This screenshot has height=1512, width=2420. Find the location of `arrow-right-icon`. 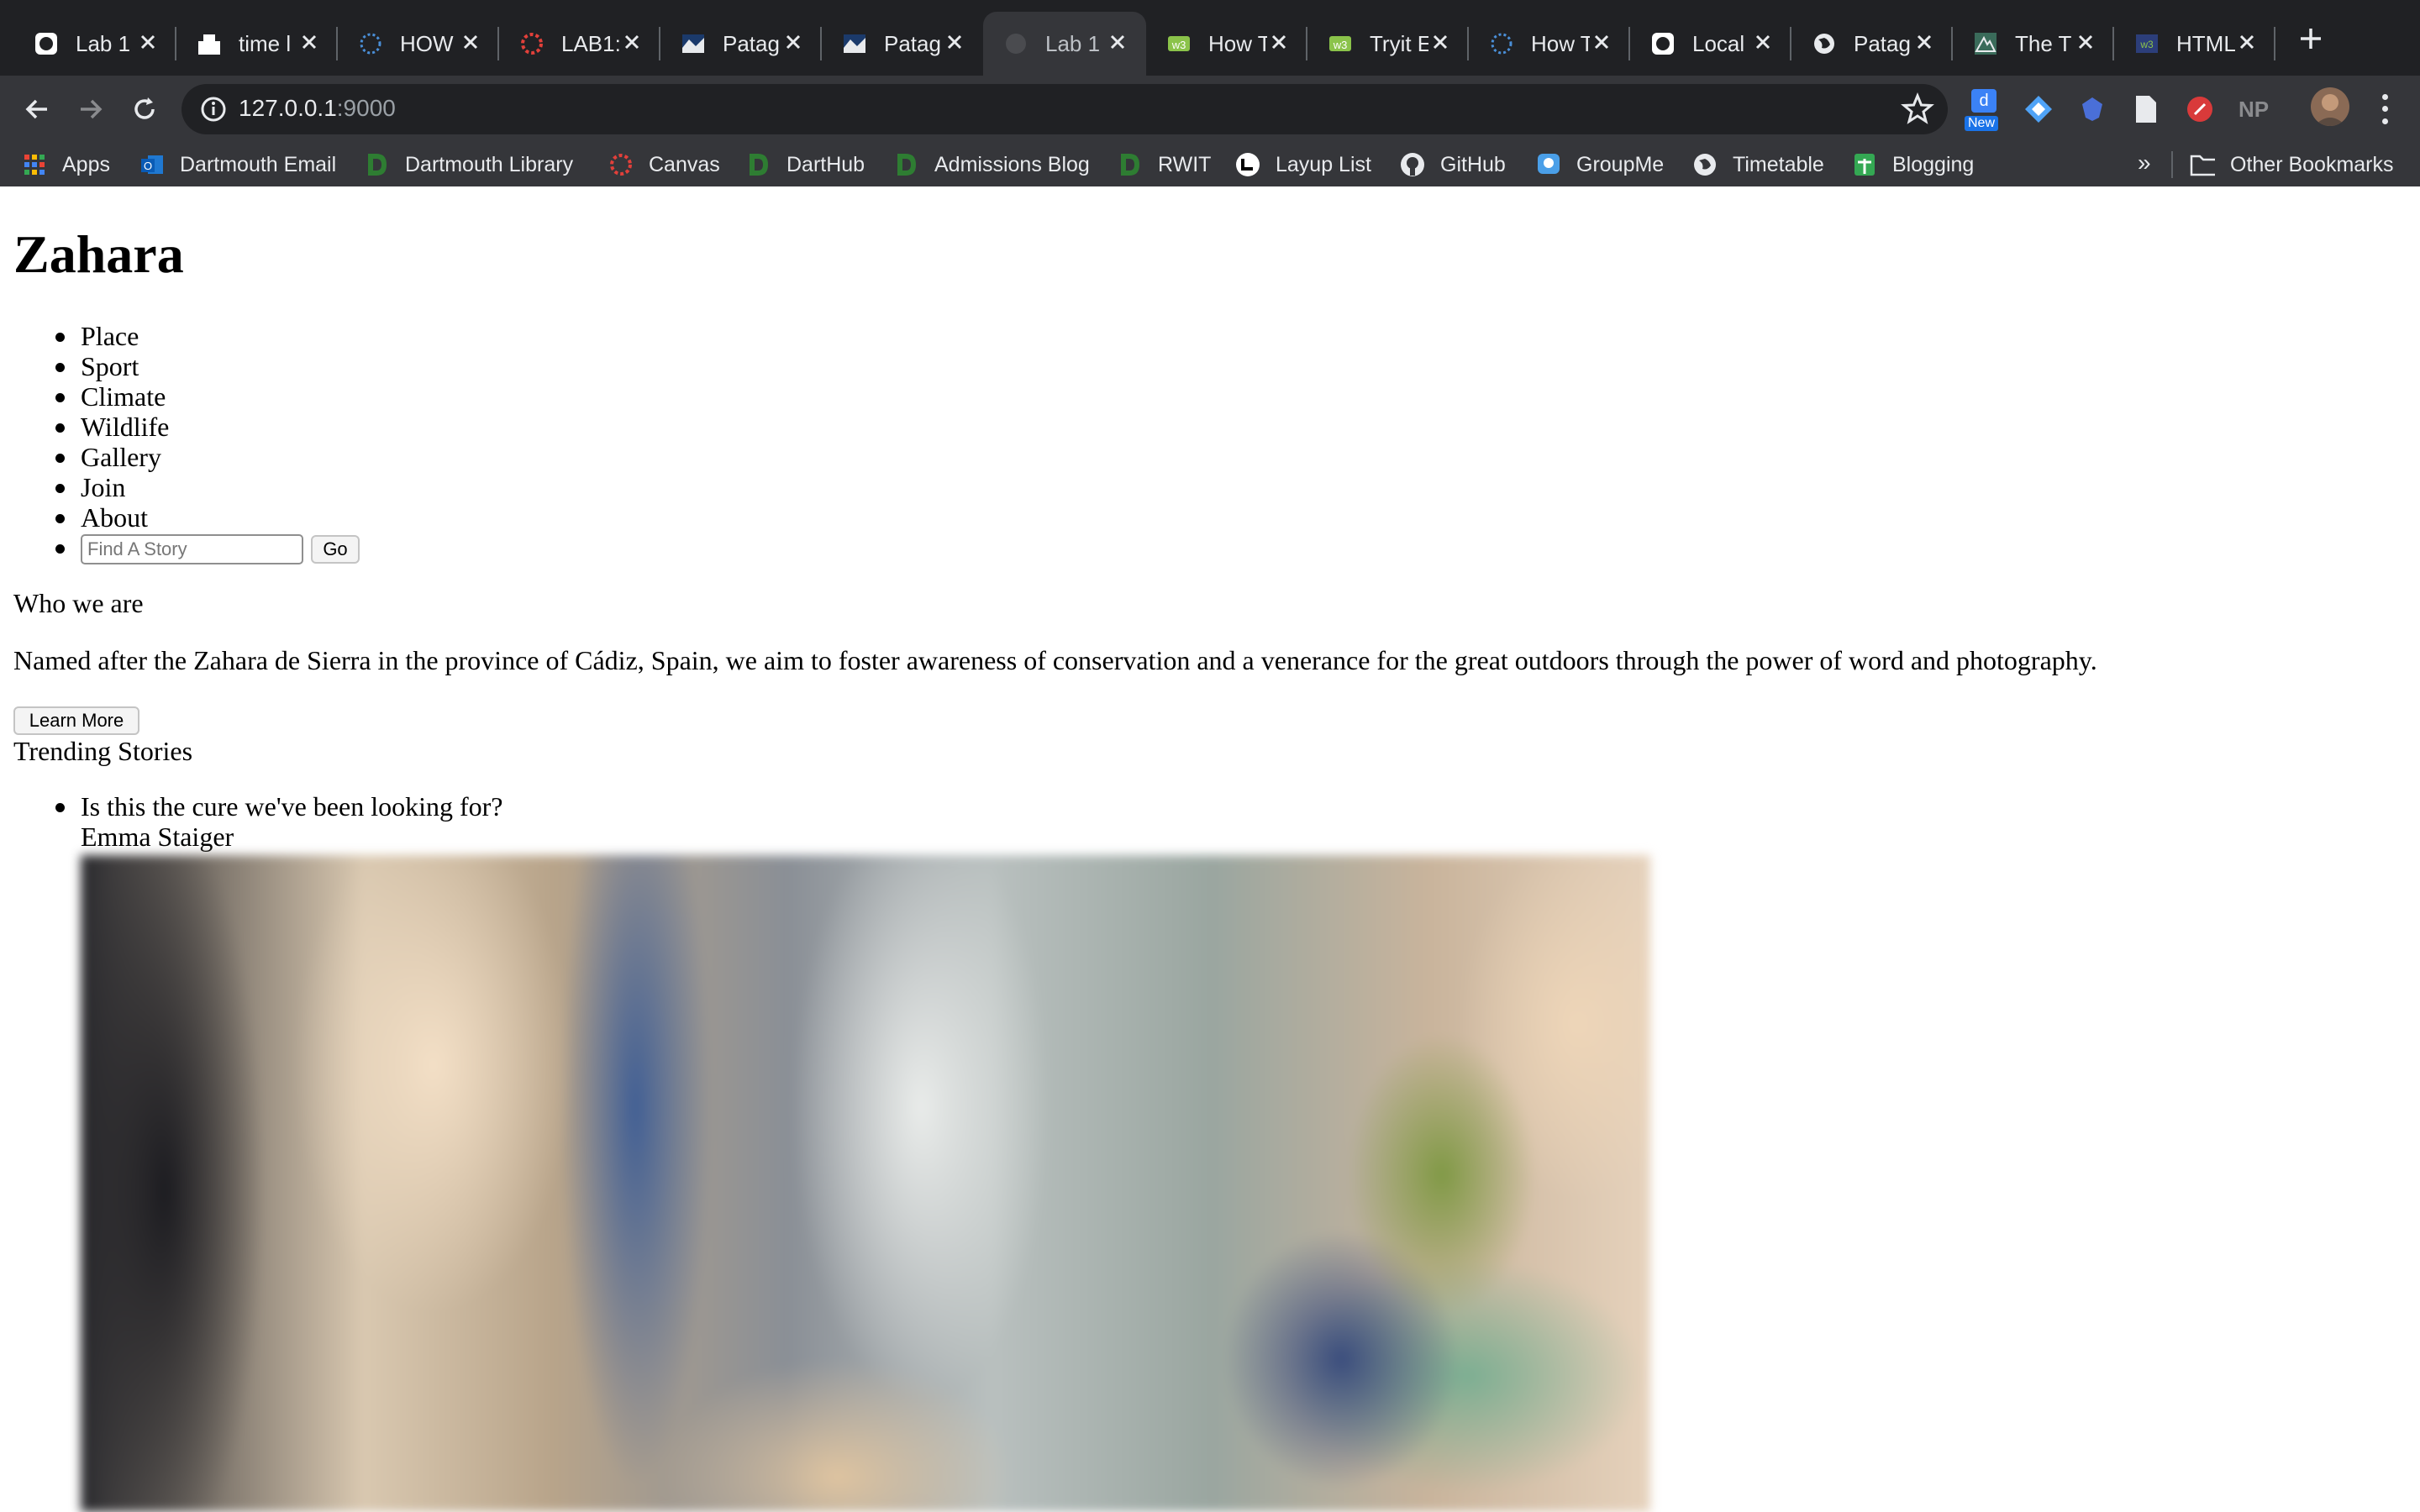

arrow-right-icon is located at coordinates (92, 109).